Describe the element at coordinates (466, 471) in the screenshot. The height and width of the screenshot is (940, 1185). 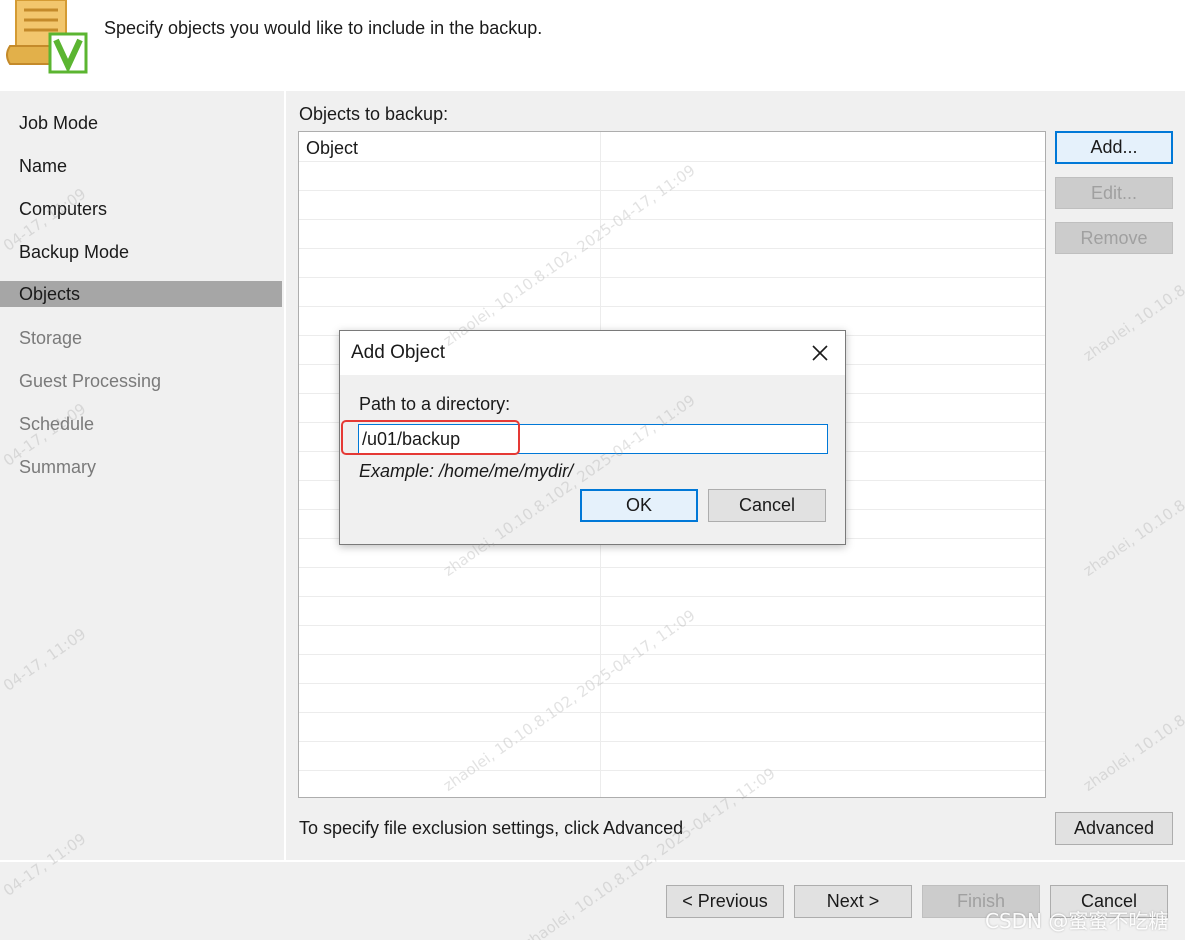
I see `path-example: Example: /home/me/mydir/` at that location.